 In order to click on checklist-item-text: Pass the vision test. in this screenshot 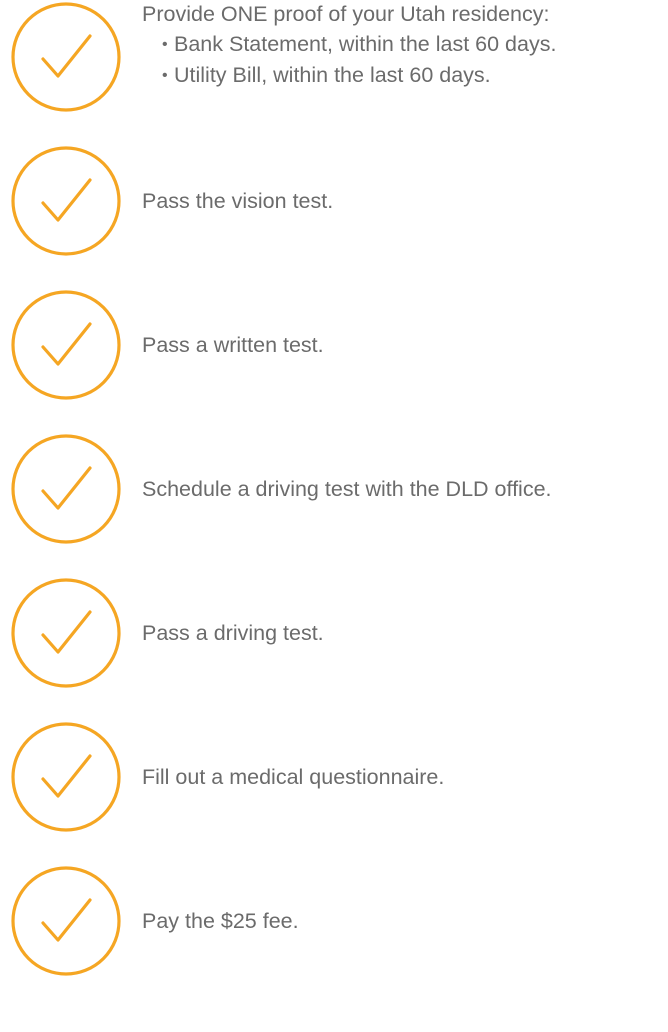, I will do `click(238, 201)`.